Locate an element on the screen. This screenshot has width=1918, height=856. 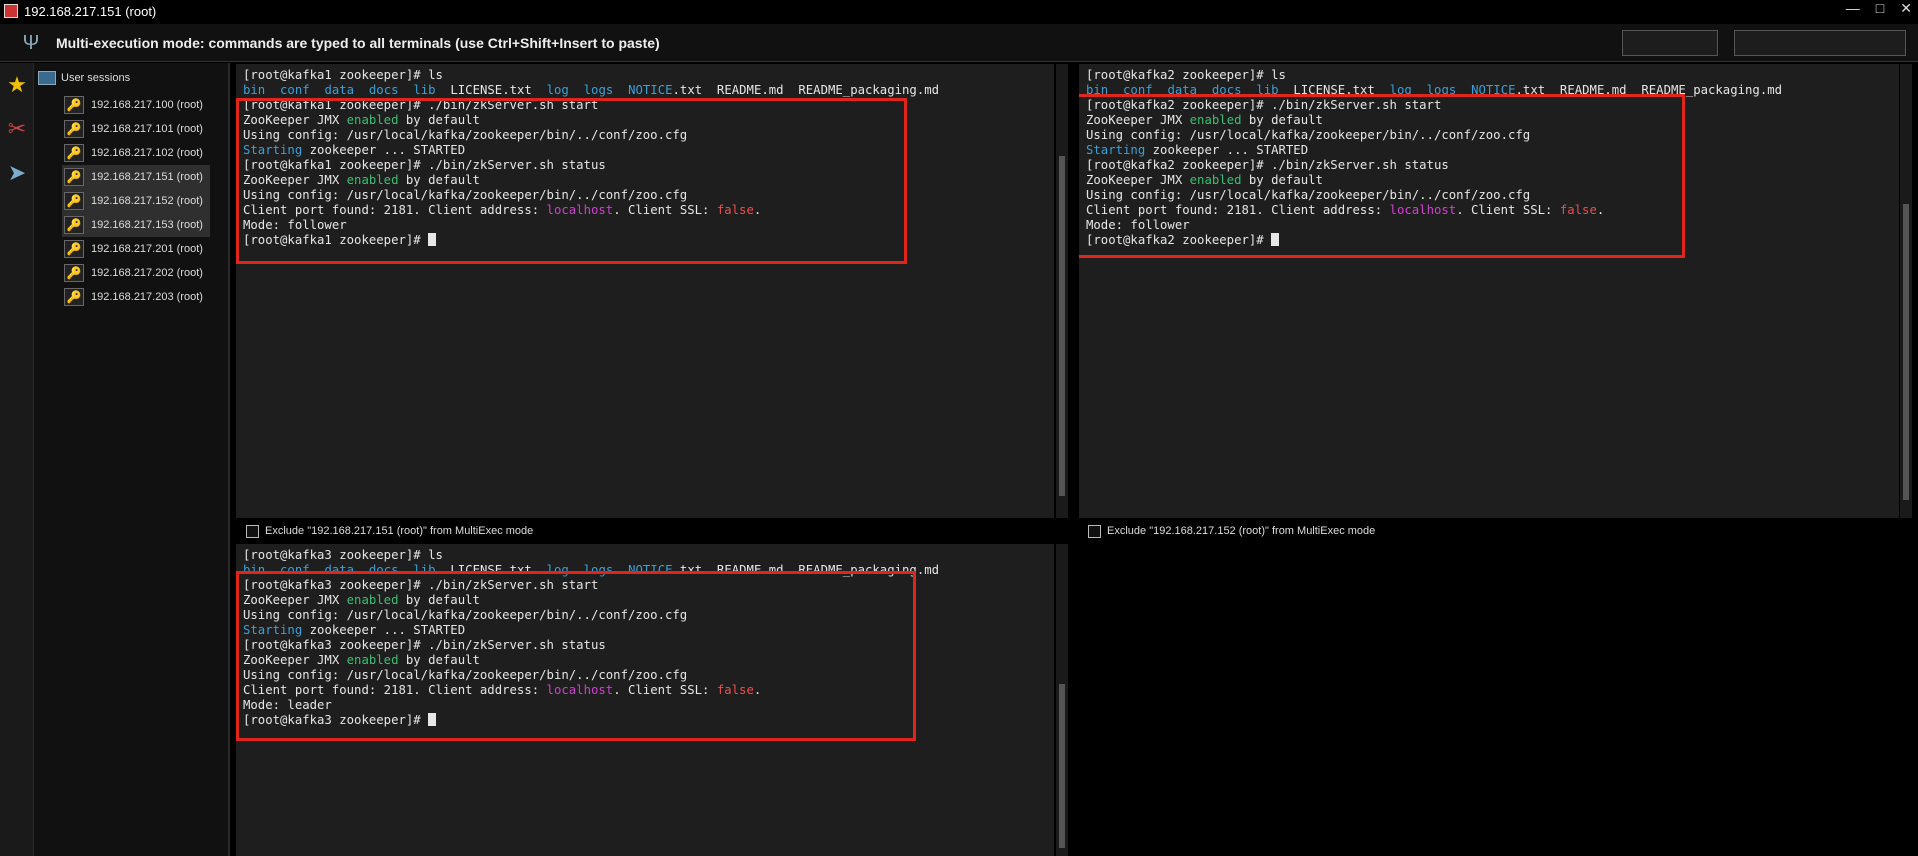
fork-icon: Ψ is located at coordinates (31, 42).